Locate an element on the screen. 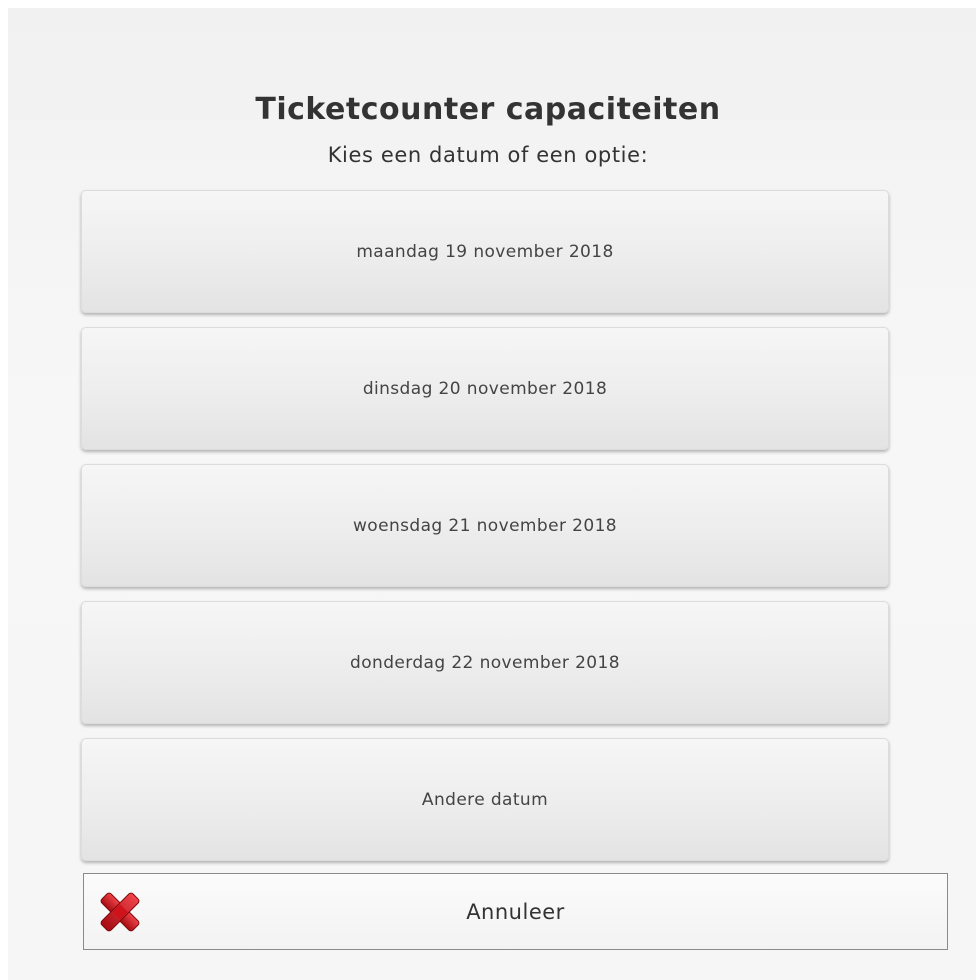  option-label: dinsdag 20 november 2018 is located at coordinates (485, 388).